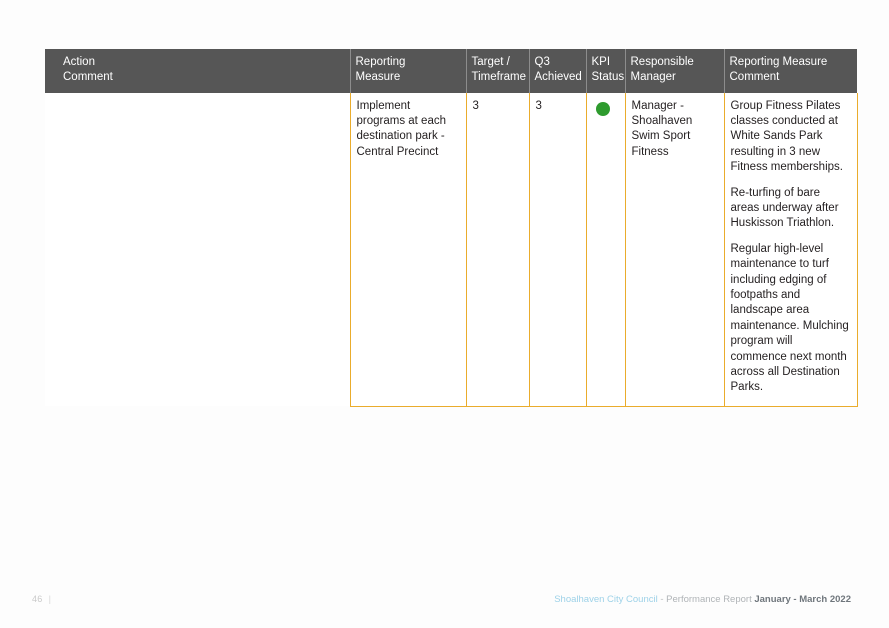 This screenshot has height=628, width=889. I want to click on footer-page-number: 46 |, so click(41, 599).